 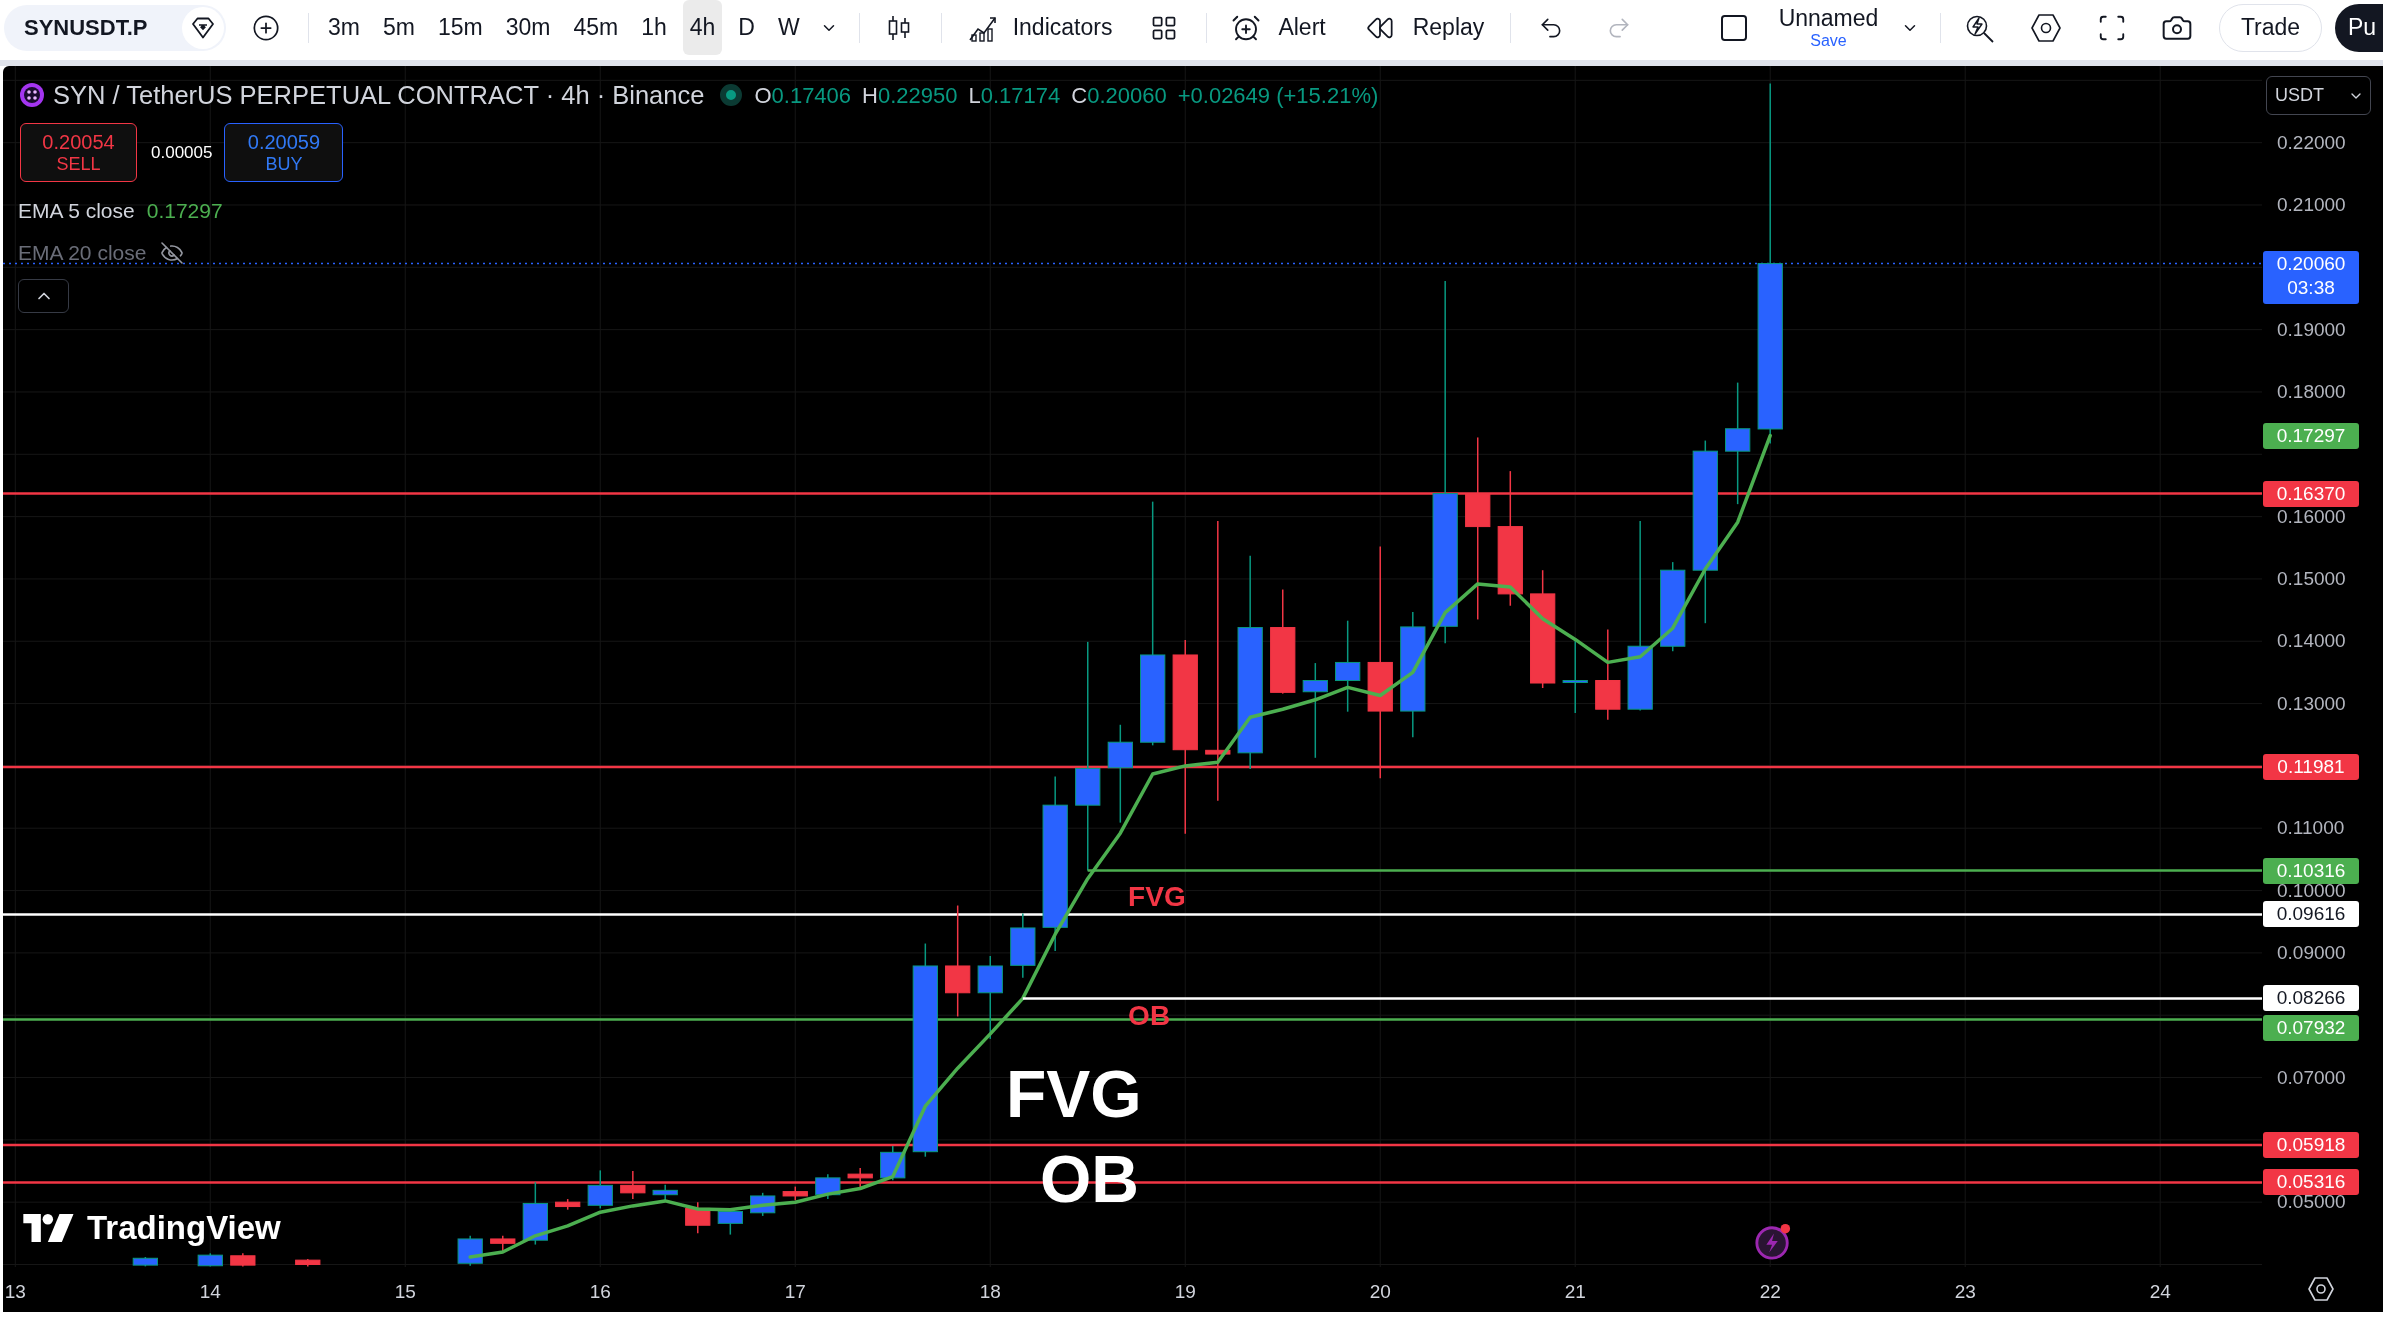 I want to click on price-axis-label: 0.19000, so click(x=2311, y=329).